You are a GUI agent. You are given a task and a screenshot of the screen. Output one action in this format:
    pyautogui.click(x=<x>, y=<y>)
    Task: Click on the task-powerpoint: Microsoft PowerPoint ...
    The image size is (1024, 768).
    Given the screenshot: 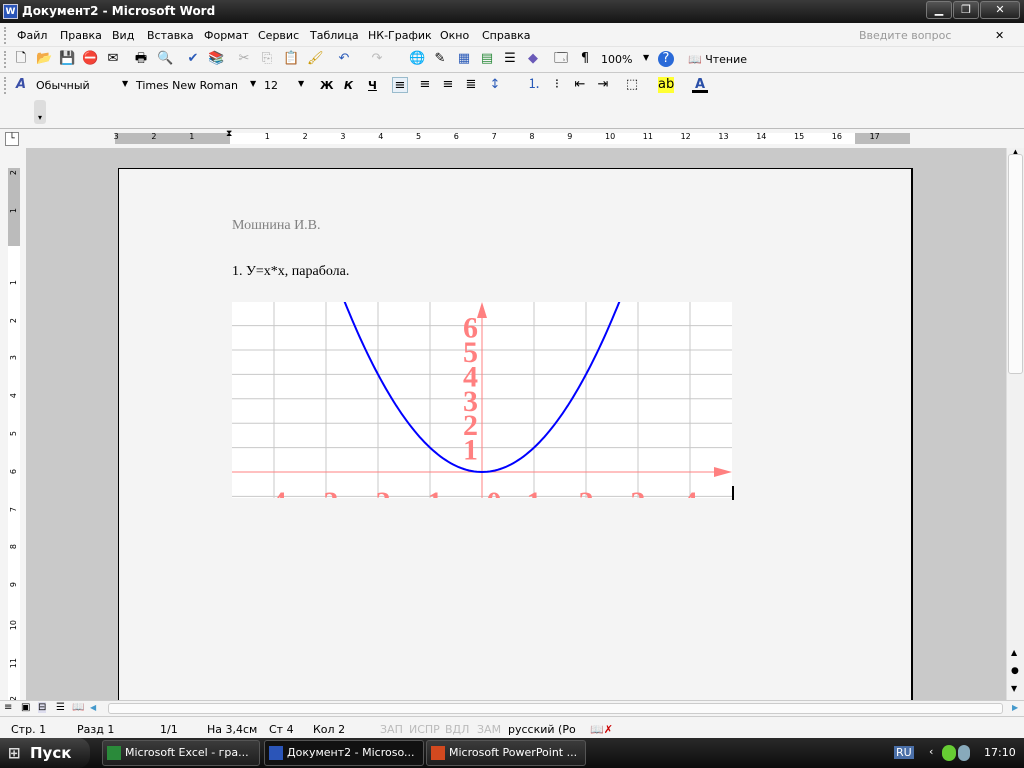 What is the action you would take?
    pyautogui.click(x=506, y=753)
    